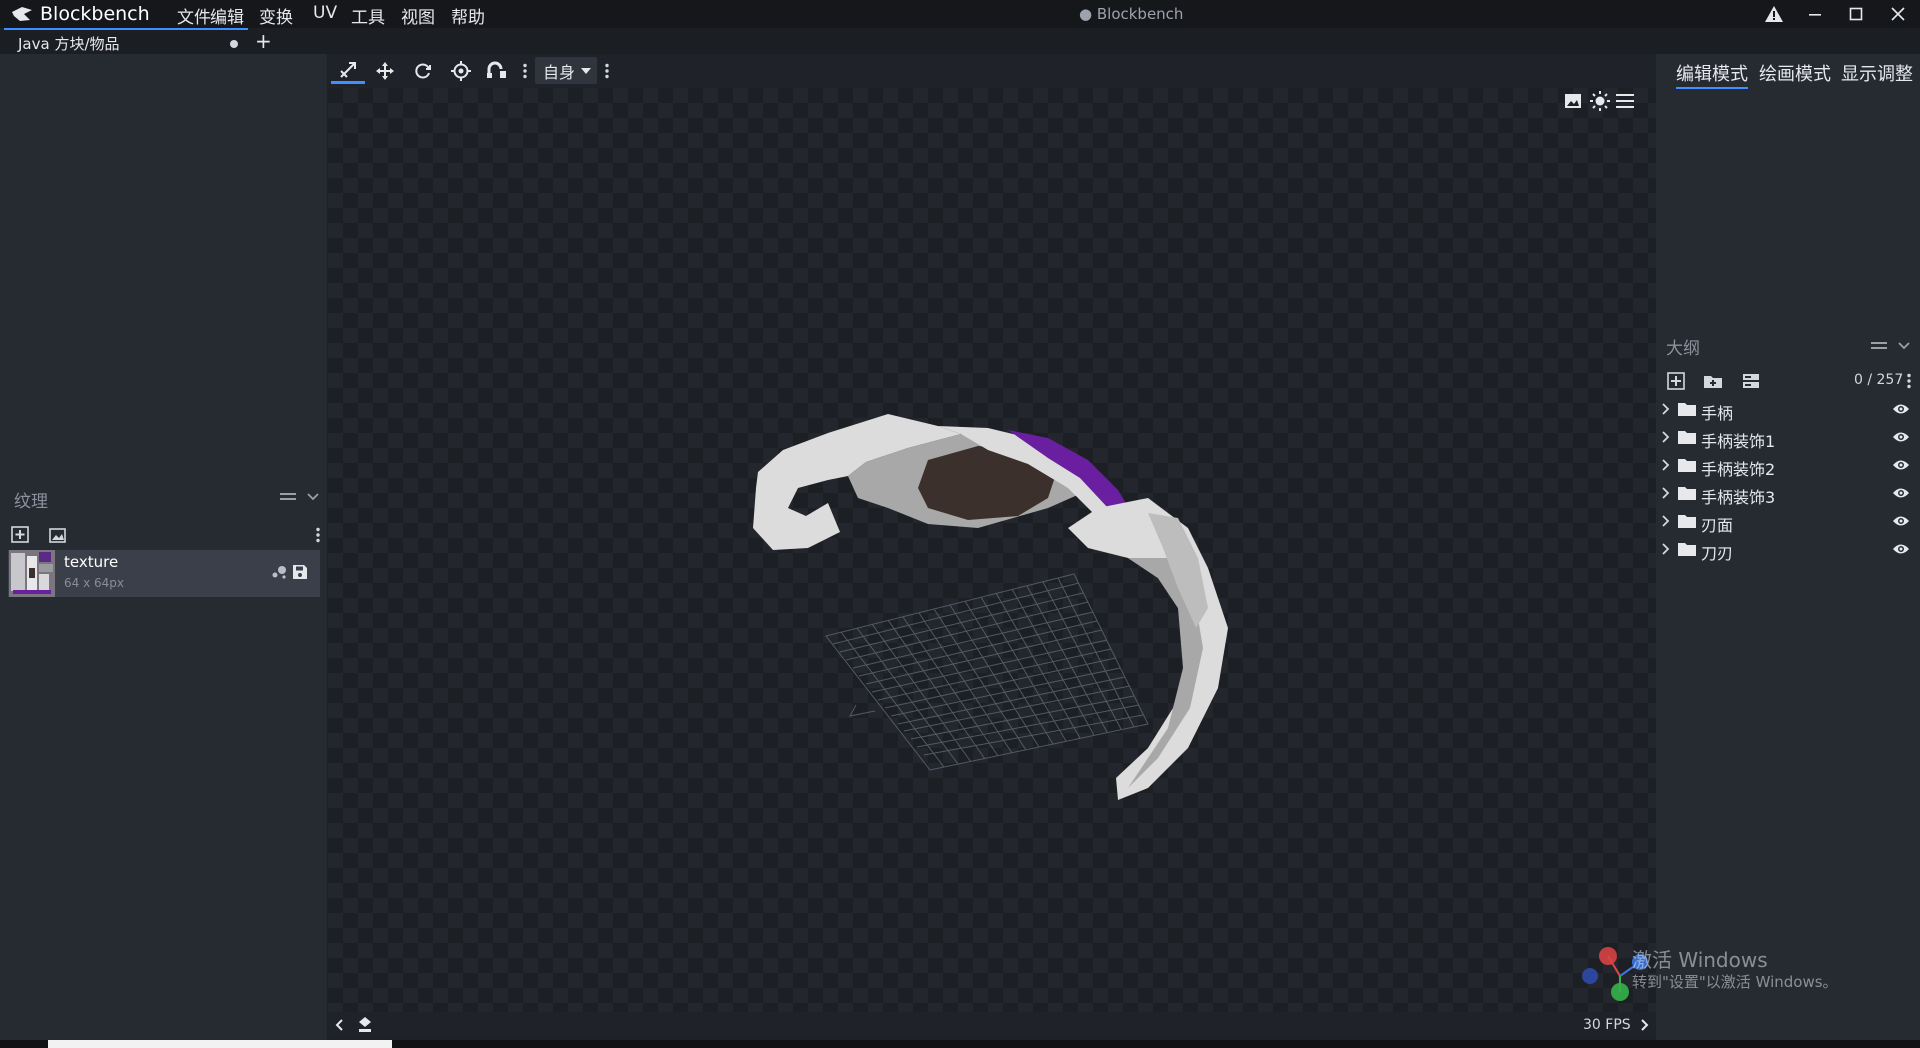 This screenshot has width=1920, height=1048. What do you see at coordinates (1717, 413) in the screenshot?
I see `outliner-group-label: 手柄` at bounding box center [1717, 413].